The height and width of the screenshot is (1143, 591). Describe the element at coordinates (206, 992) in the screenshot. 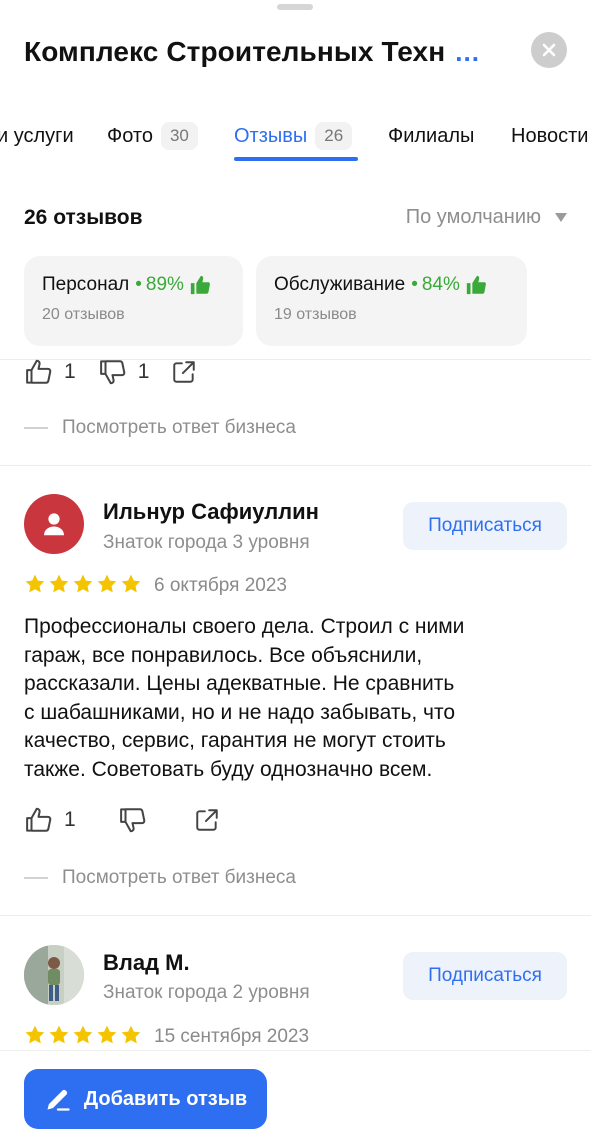

I see `review-author-level: Знаток города 2 уровня` at that location.